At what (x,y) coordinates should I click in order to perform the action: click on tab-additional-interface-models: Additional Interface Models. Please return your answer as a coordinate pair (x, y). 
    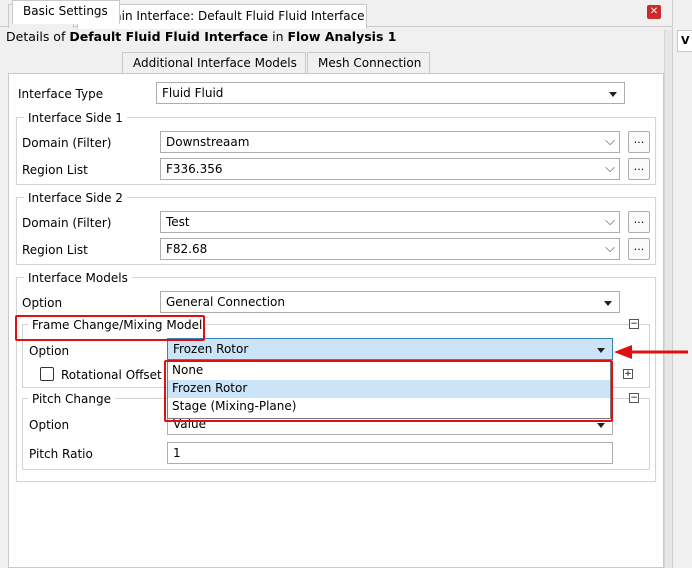
    Looking at the image, I should click on (214, 63).